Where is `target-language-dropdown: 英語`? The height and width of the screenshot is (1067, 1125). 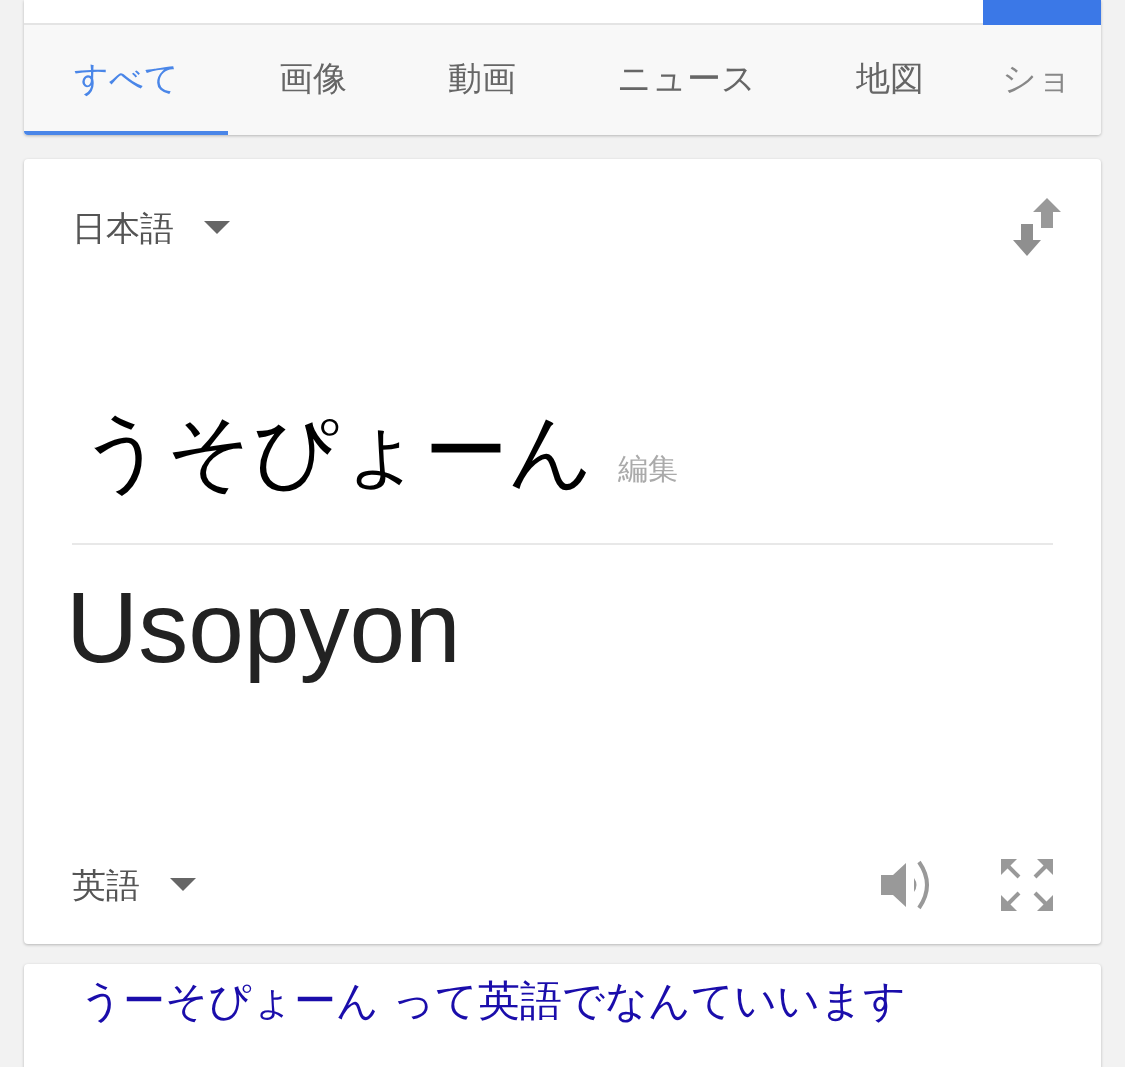 target-language-dropdown: 英語 is located at coordinates (134, 885).